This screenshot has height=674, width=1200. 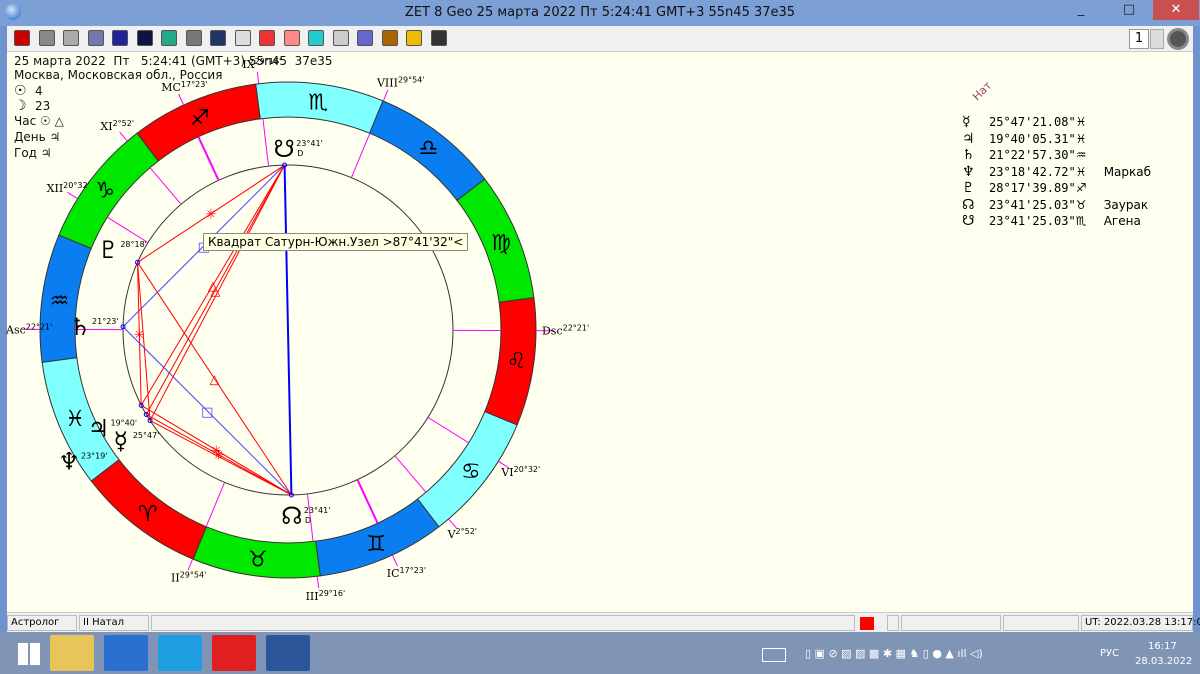 What do you see at coordinates (42, 623) in the screenshot?
I see `status-user: Астролог` at bounding box center [42, 623].